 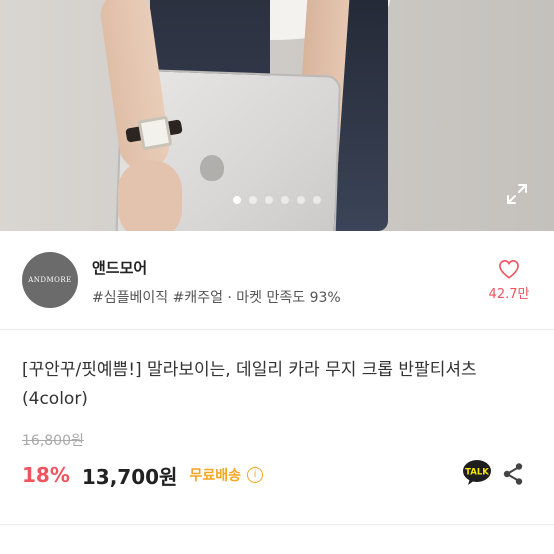 I want to click on shop-tags: #심플베이직 #캐주얼 · 마켓 만족도 93%, so click(x=216, y=298).